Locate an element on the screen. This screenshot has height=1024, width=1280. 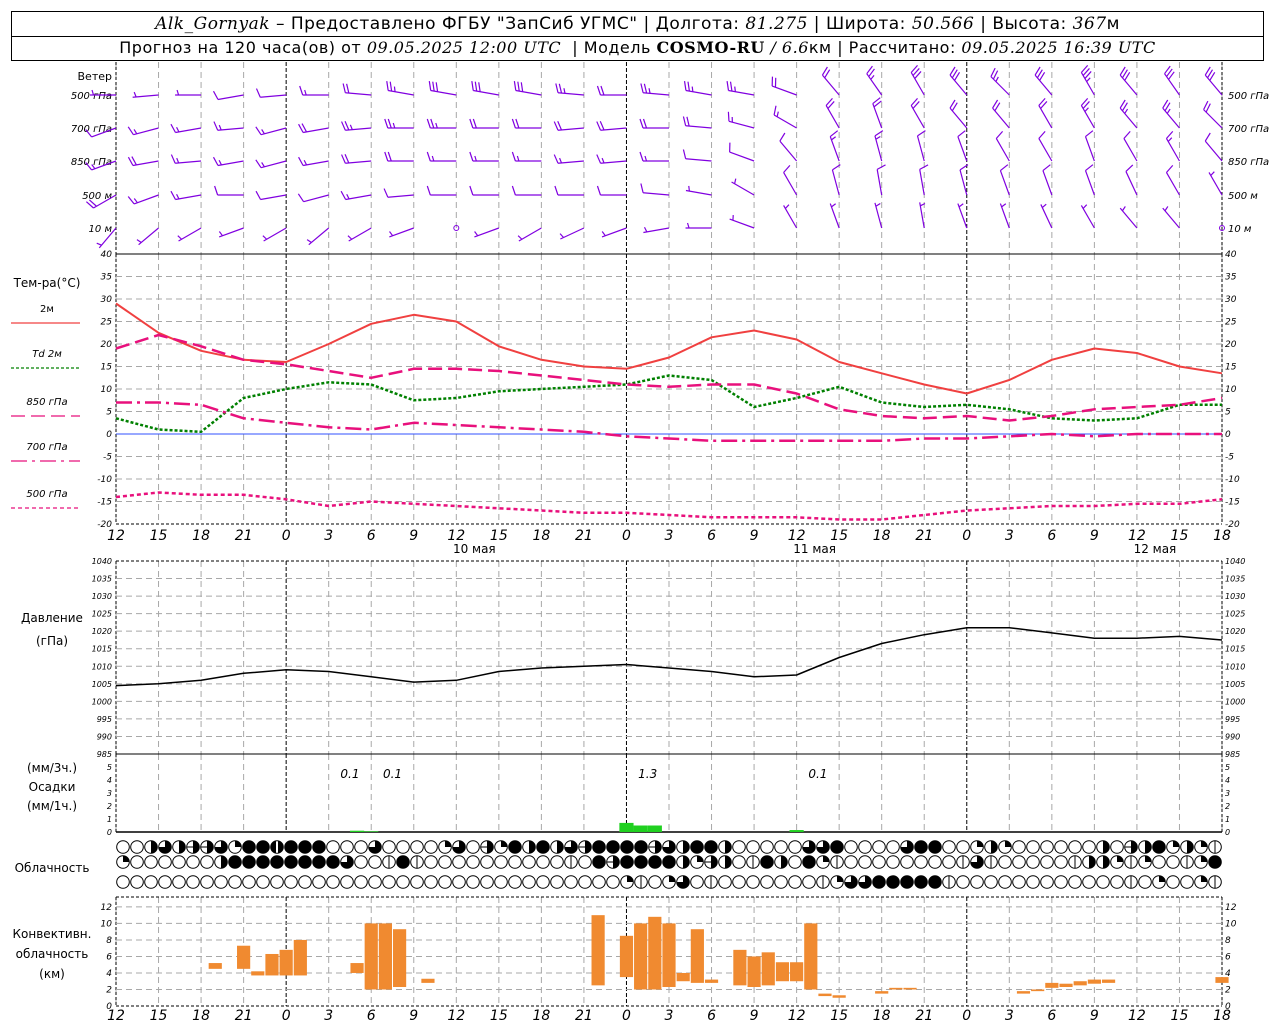
wind-level-label: 850 гПа is located at coordinates (91, 162).